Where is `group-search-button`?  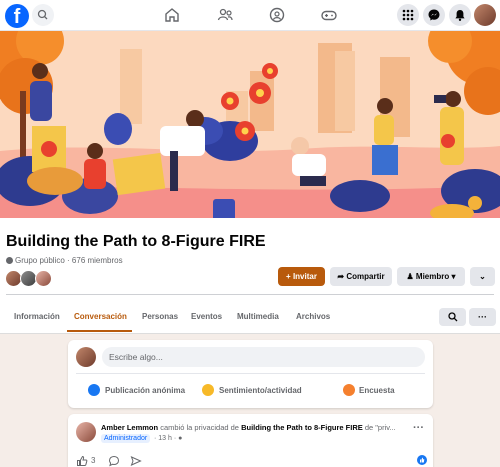
group-search-button is located at coordinates (452, 317).